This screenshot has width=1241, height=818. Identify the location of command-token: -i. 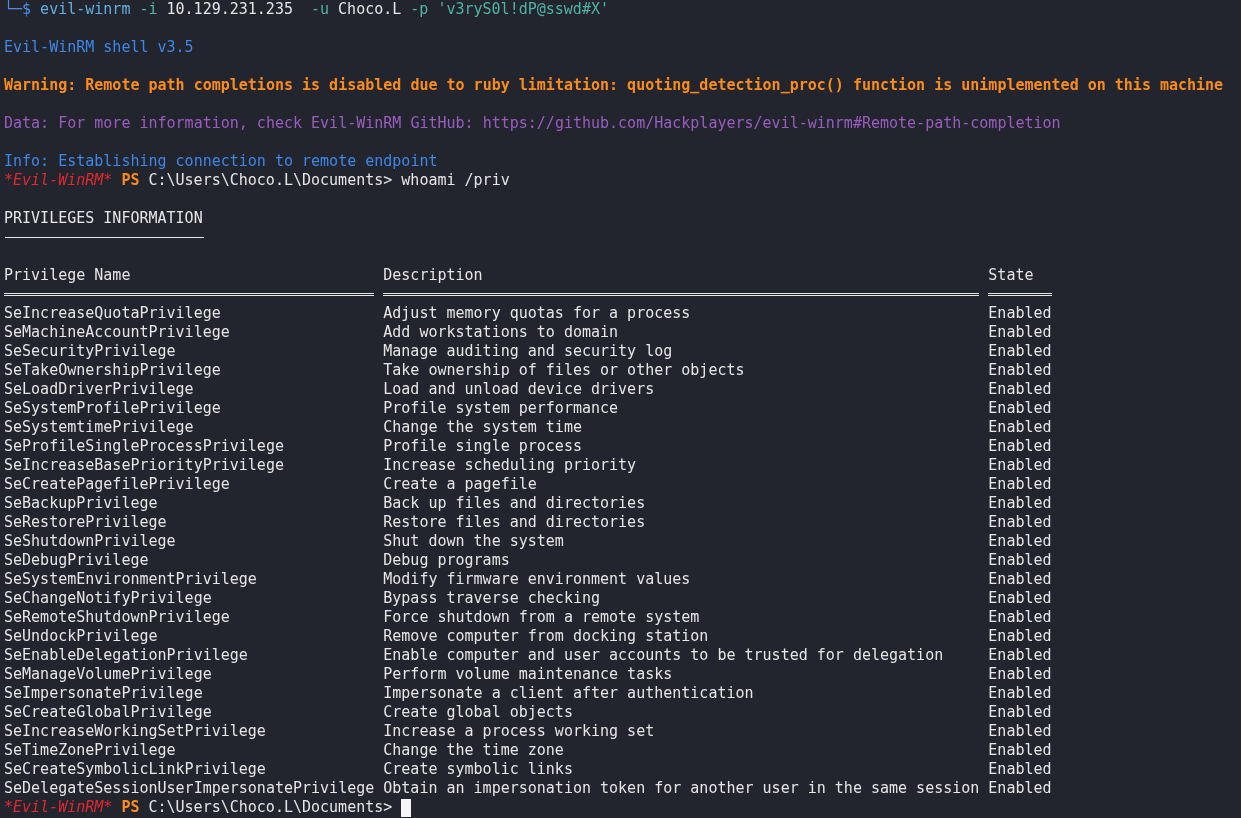
(148, 9).